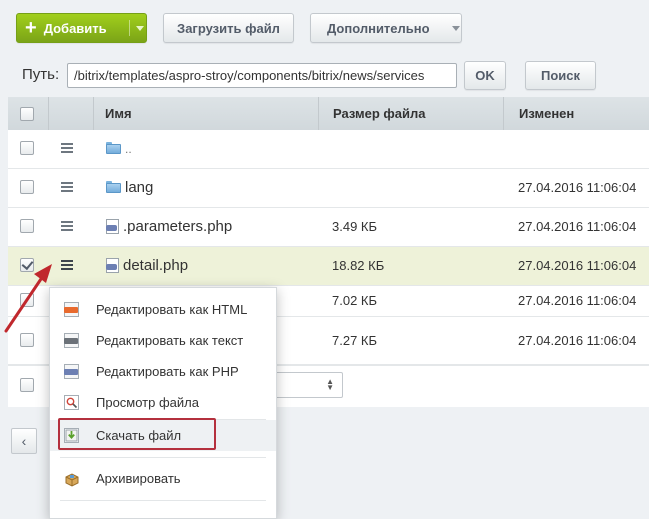 This screenshot has width=649, height=519. Describe the element at coordinates (172, 309) in the screenshot. I see `menu-item-label: Редактировать как HTML` at that location.